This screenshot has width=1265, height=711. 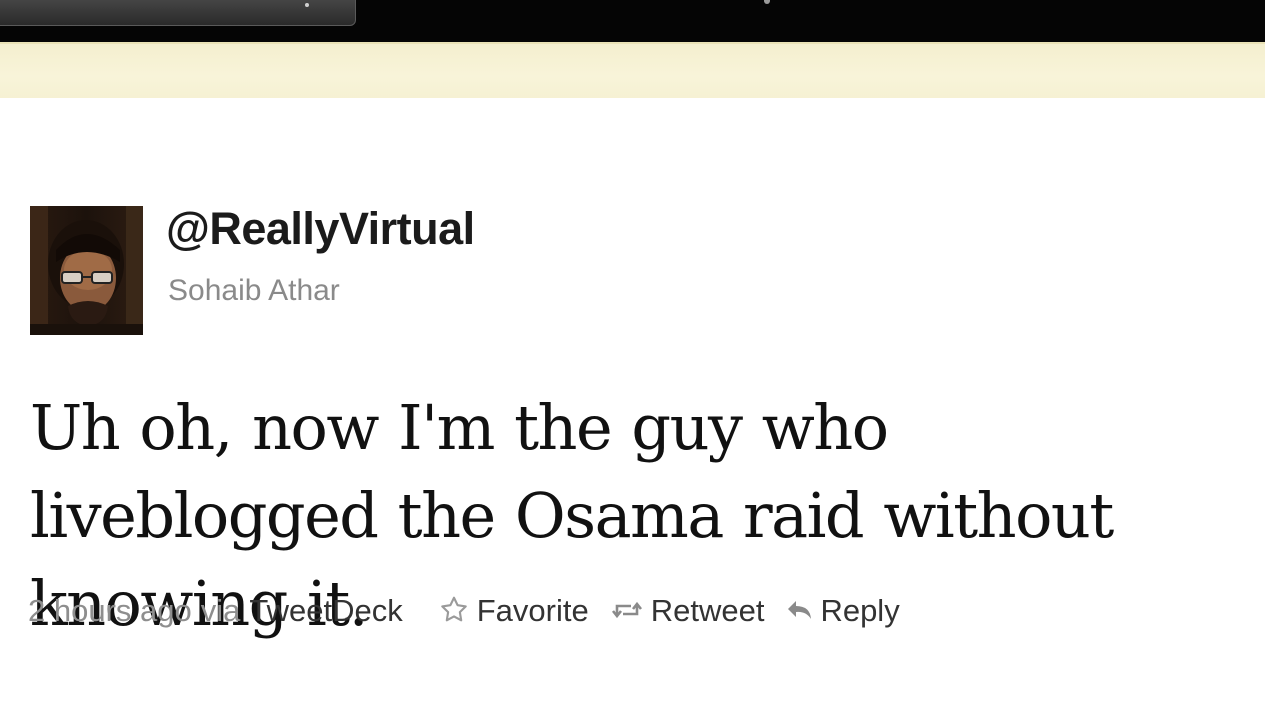 What do you see at coordinates (707, 610) in the screenshot?
I see `retweet-label: Retweet` at bounding box center [707, 610].